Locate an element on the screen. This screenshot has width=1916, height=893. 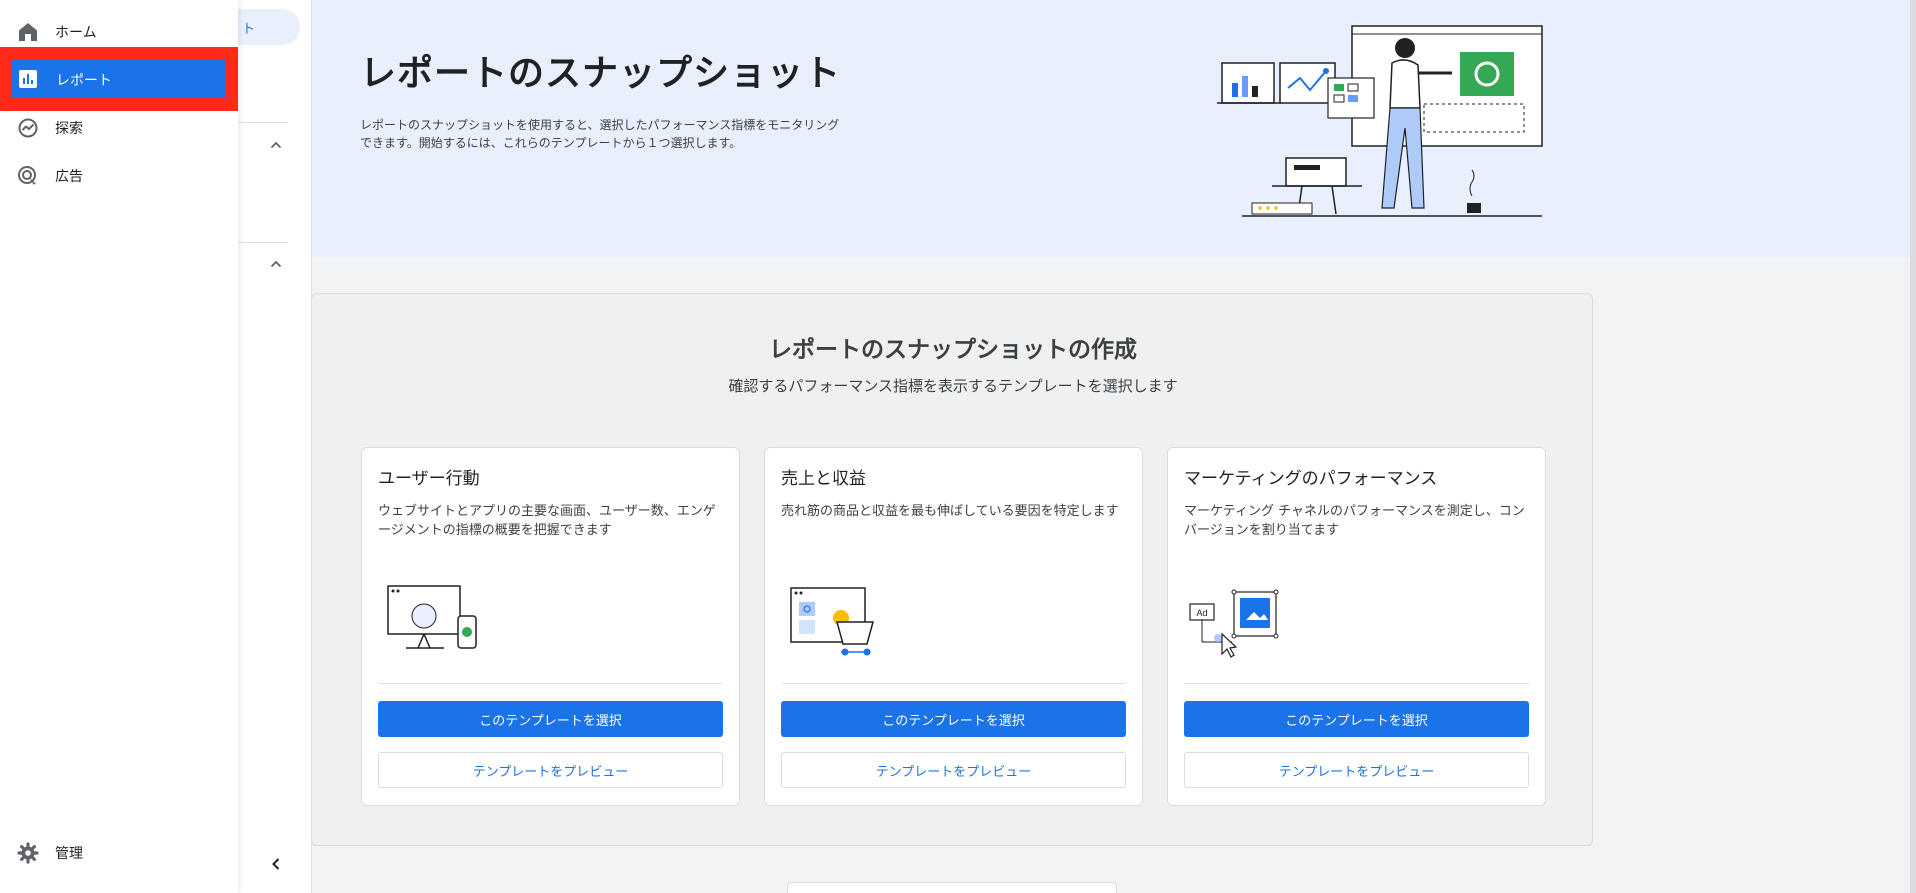
monitor-phone-illustration is located at coordinates (432, 617).